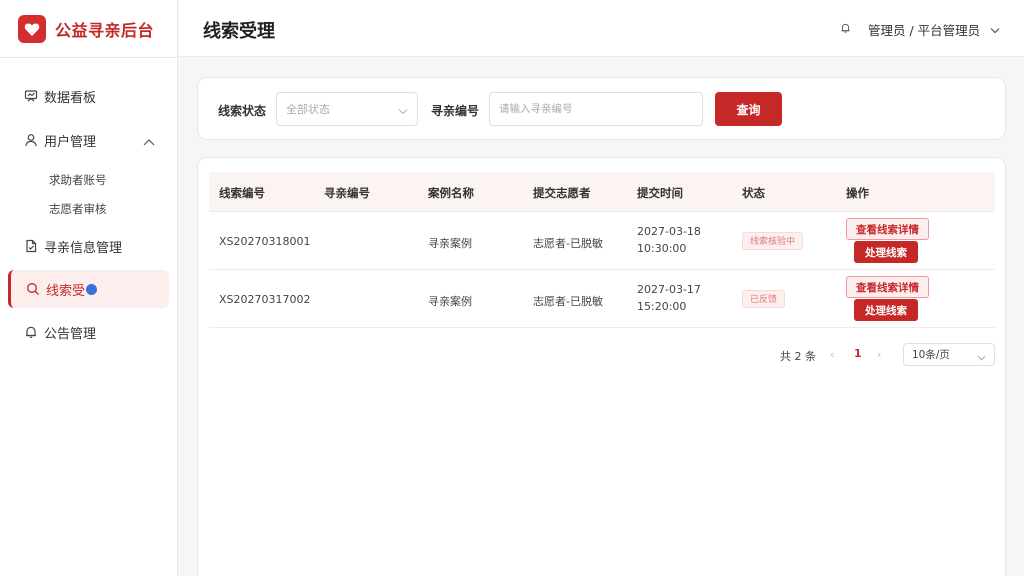 This screenshot has width=1024, height=576. I want to click on pagination-total: 共 2 条, so click(798, 356).